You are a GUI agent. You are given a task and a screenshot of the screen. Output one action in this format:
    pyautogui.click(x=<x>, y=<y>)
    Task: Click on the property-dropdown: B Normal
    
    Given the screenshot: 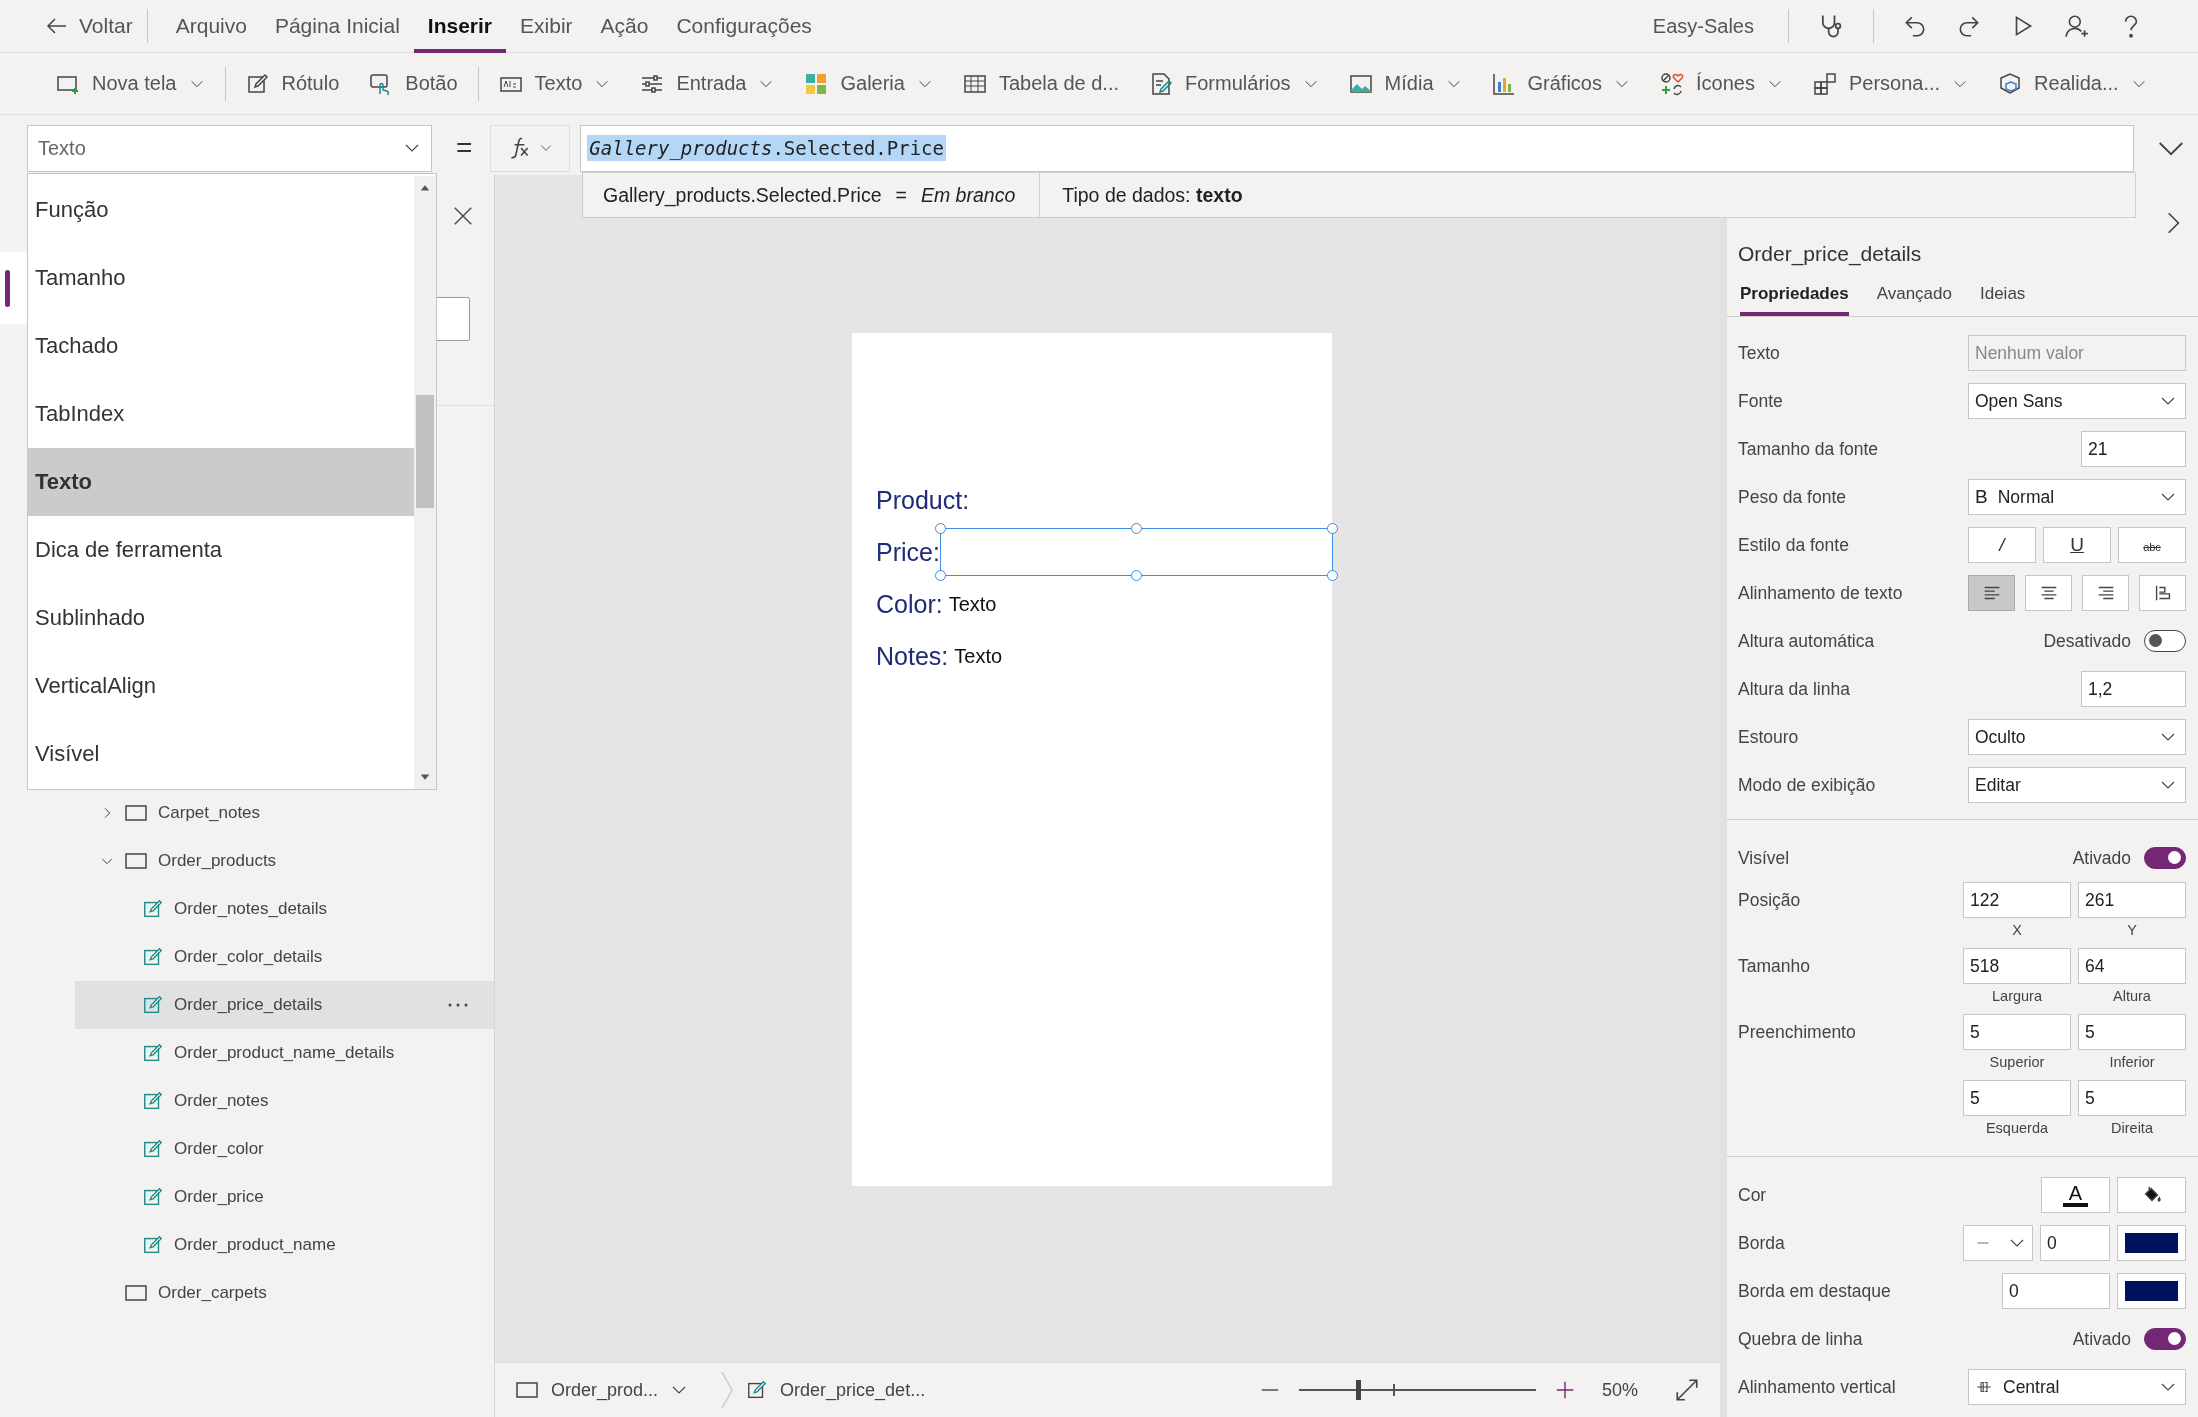 What is the action you would take?
    pyautogui.click(x=2077, y=497)
    